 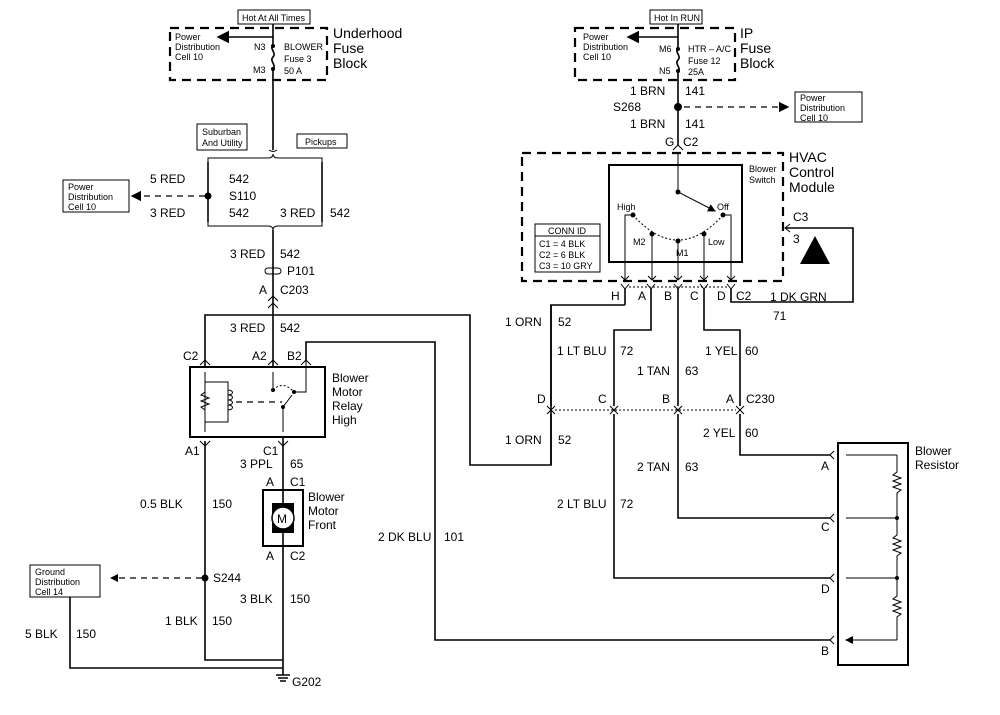 I want to click on relay-title: Relay, so click(x=347, y=406).